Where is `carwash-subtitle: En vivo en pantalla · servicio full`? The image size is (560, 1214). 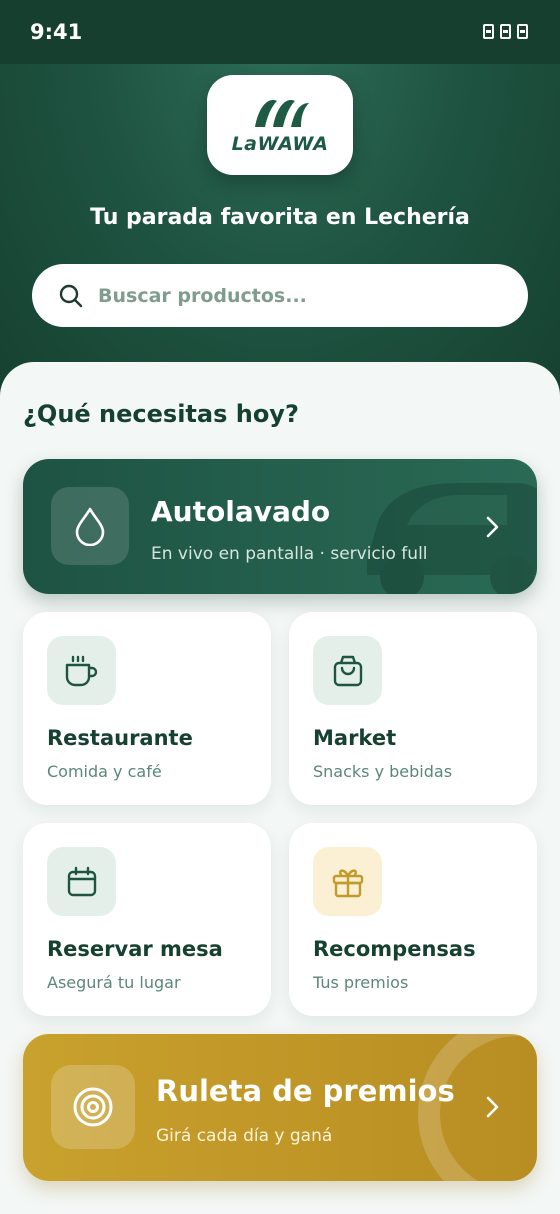 carwash-subtitle: En vivo en pantalla · servicio full is located at coordinates (289, 554).